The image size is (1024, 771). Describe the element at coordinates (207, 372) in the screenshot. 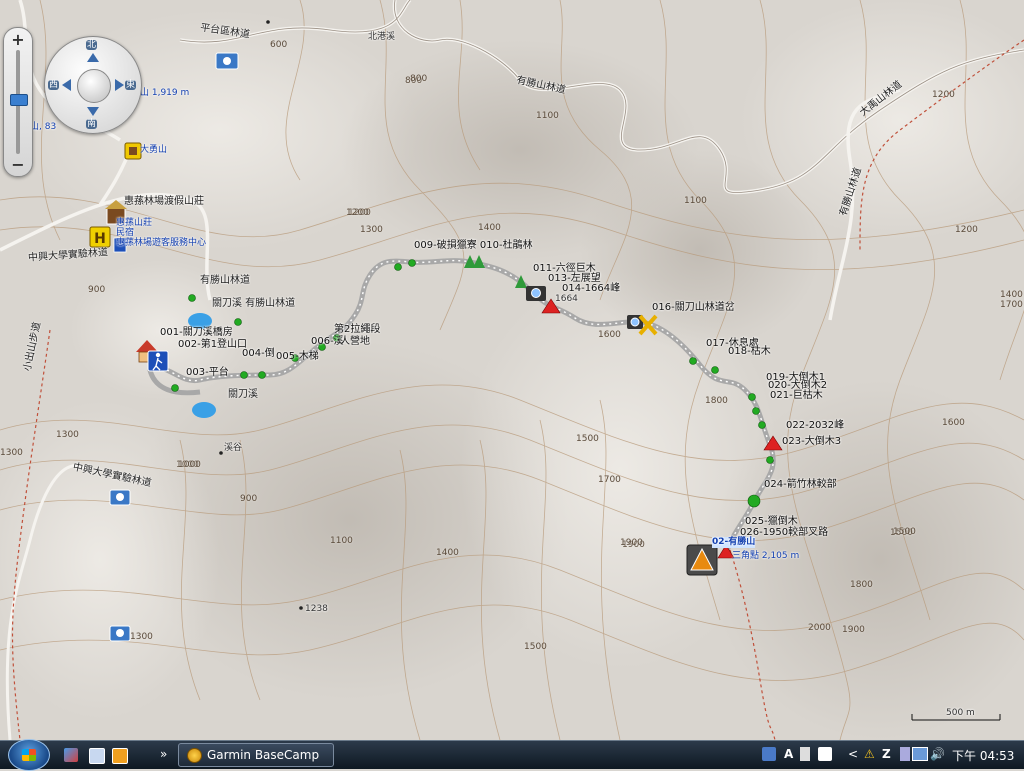

I see `waypoint-label: 003-平台` at that location.